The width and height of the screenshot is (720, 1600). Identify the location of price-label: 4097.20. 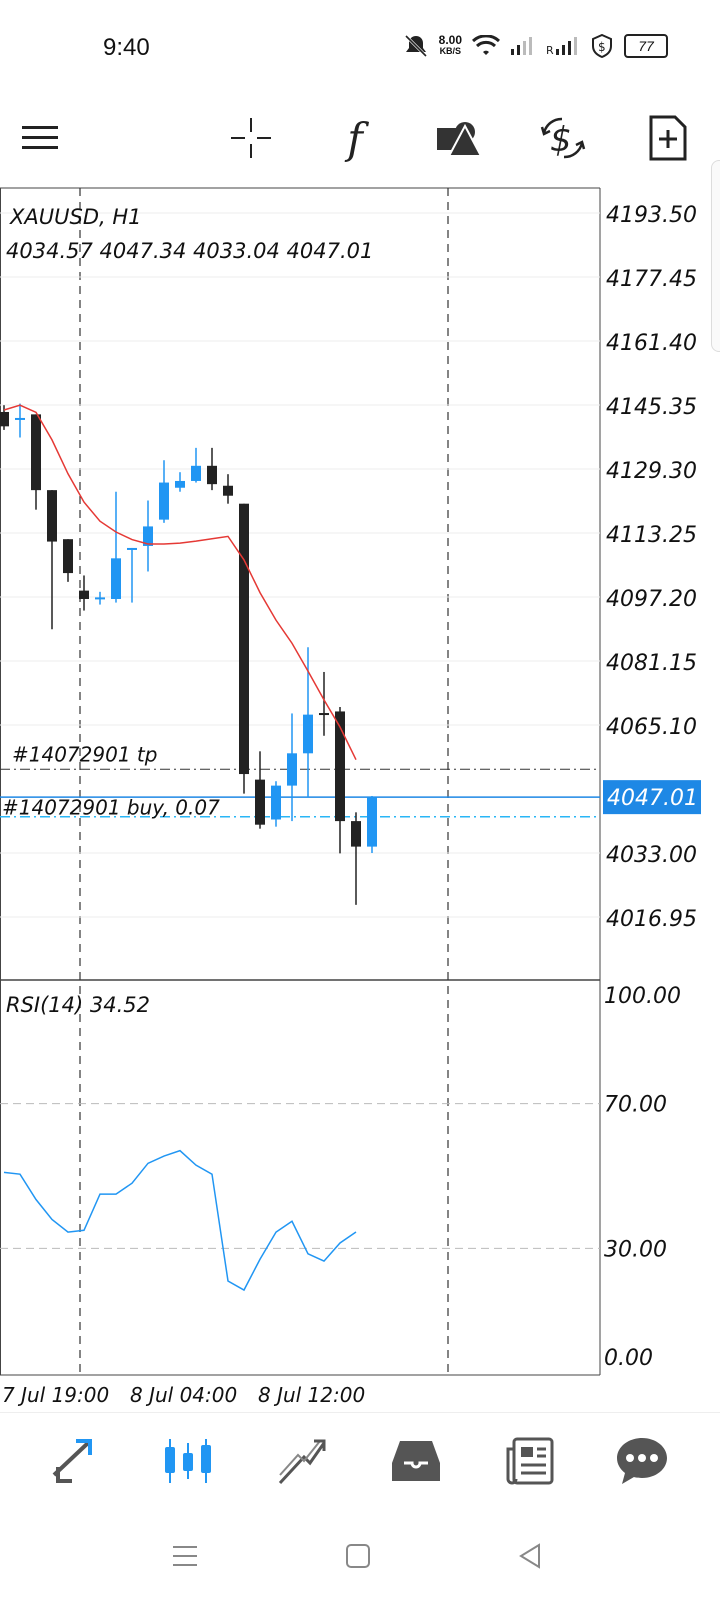
(651, 599).